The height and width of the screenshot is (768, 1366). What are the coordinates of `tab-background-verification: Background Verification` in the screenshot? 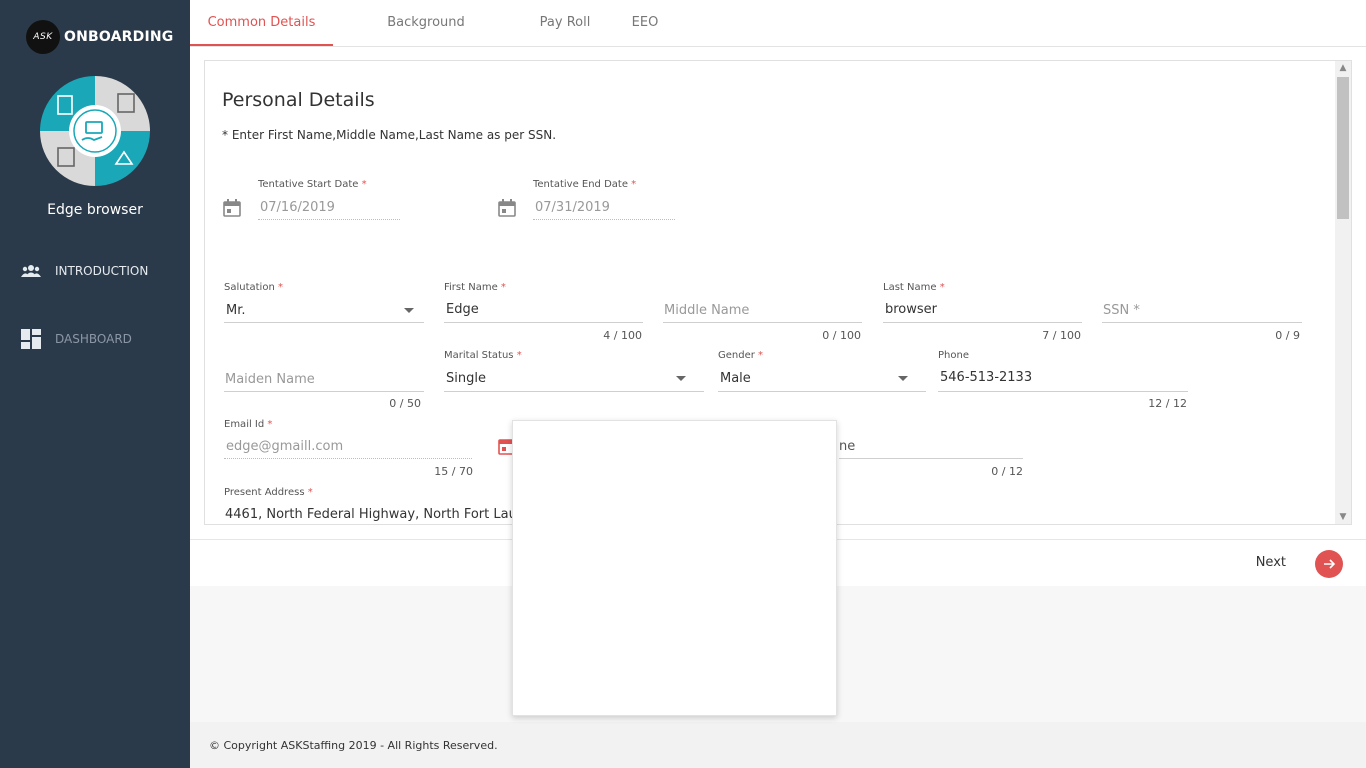 It's located at (426, 38).